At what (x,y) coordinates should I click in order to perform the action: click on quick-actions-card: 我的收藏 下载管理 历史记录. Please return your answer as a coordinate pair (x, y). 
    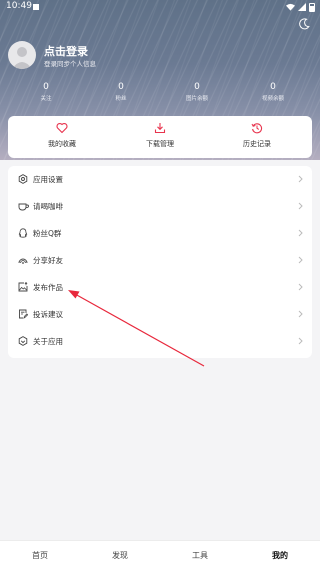
    Looking at the image, I should click on (160, 137).